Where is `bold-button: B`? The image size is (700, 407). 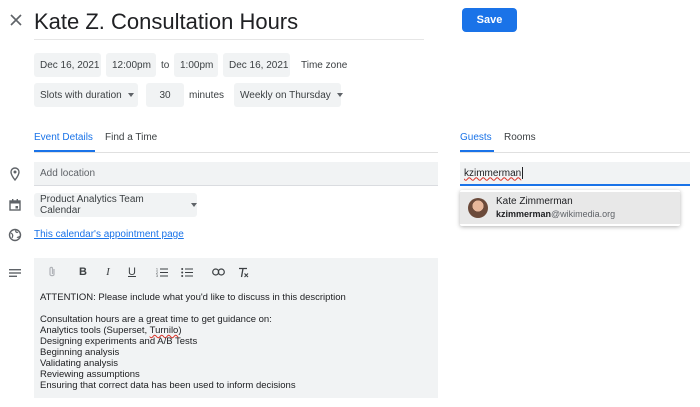 bold-button: B is located at coordinates (83, 272).